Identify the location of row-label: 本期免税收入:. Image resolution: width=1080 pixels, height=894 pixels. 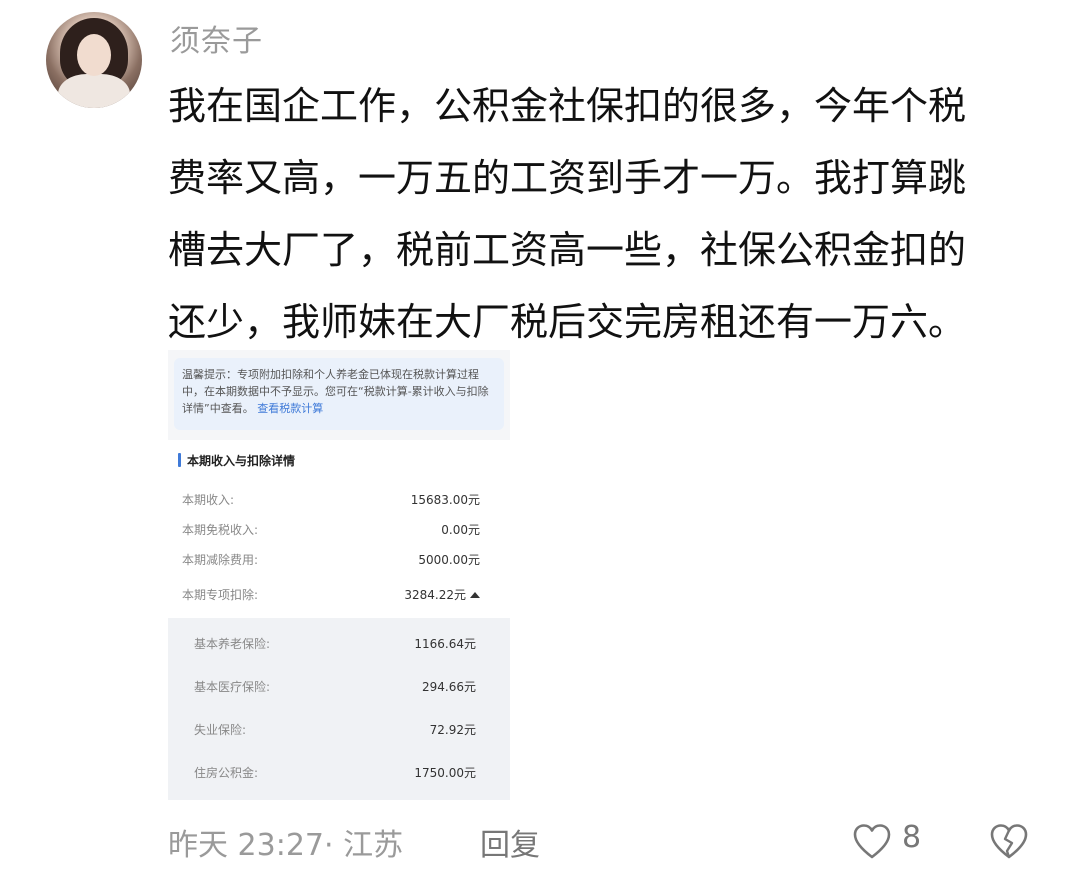
(220, 529).